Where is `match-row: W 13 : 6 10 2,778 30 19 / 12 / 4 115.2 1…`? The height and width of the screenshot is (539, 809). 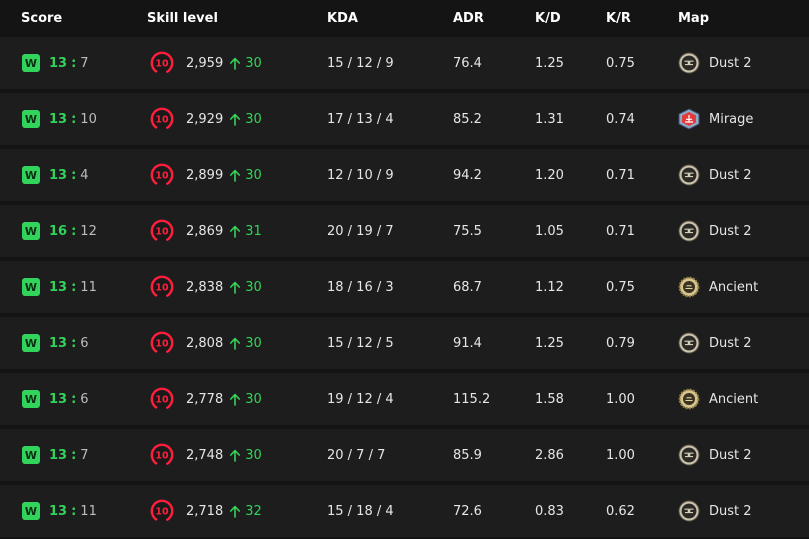 match-row: W 13 : 6 10 2,778 30 19 / 12 / 4 115.2 1… is located at coordinates (404, 399).